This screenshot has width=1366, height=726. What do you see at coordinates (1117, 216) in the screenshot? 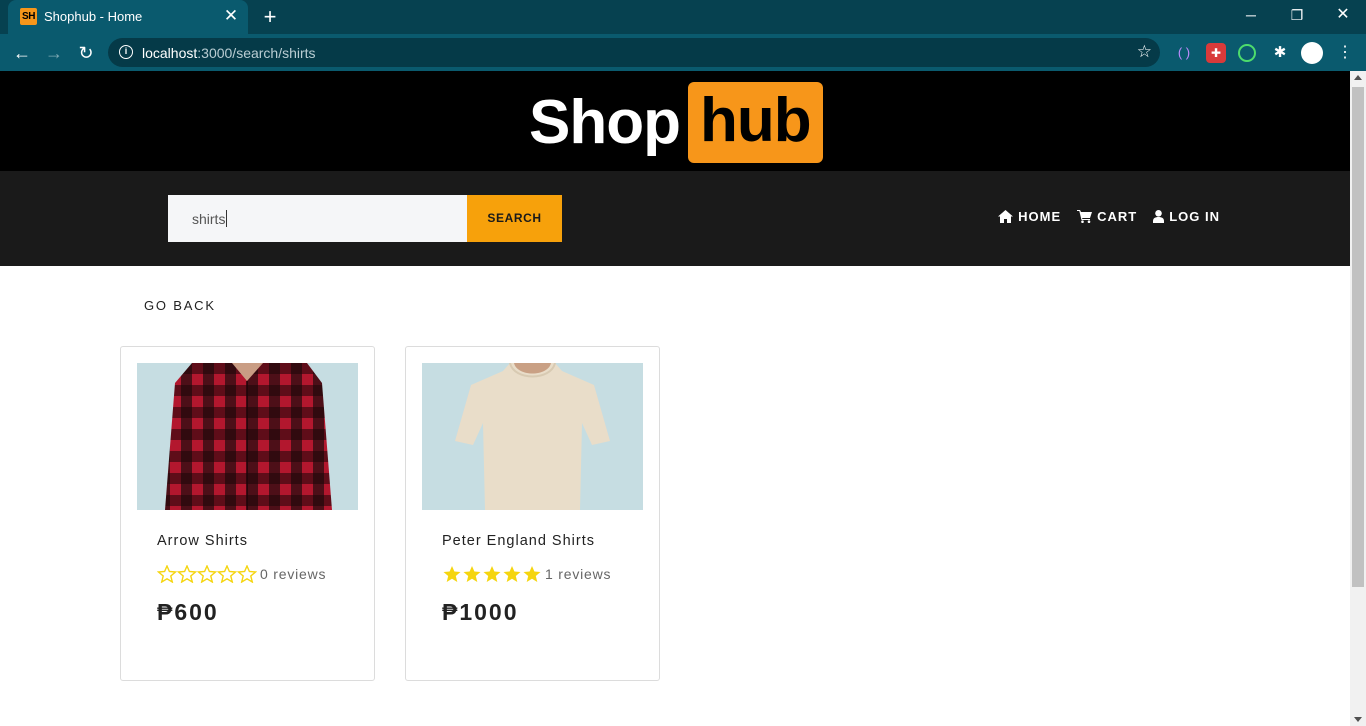
I see `nav-cart-label: CART` at bounding box center [1117, 216].